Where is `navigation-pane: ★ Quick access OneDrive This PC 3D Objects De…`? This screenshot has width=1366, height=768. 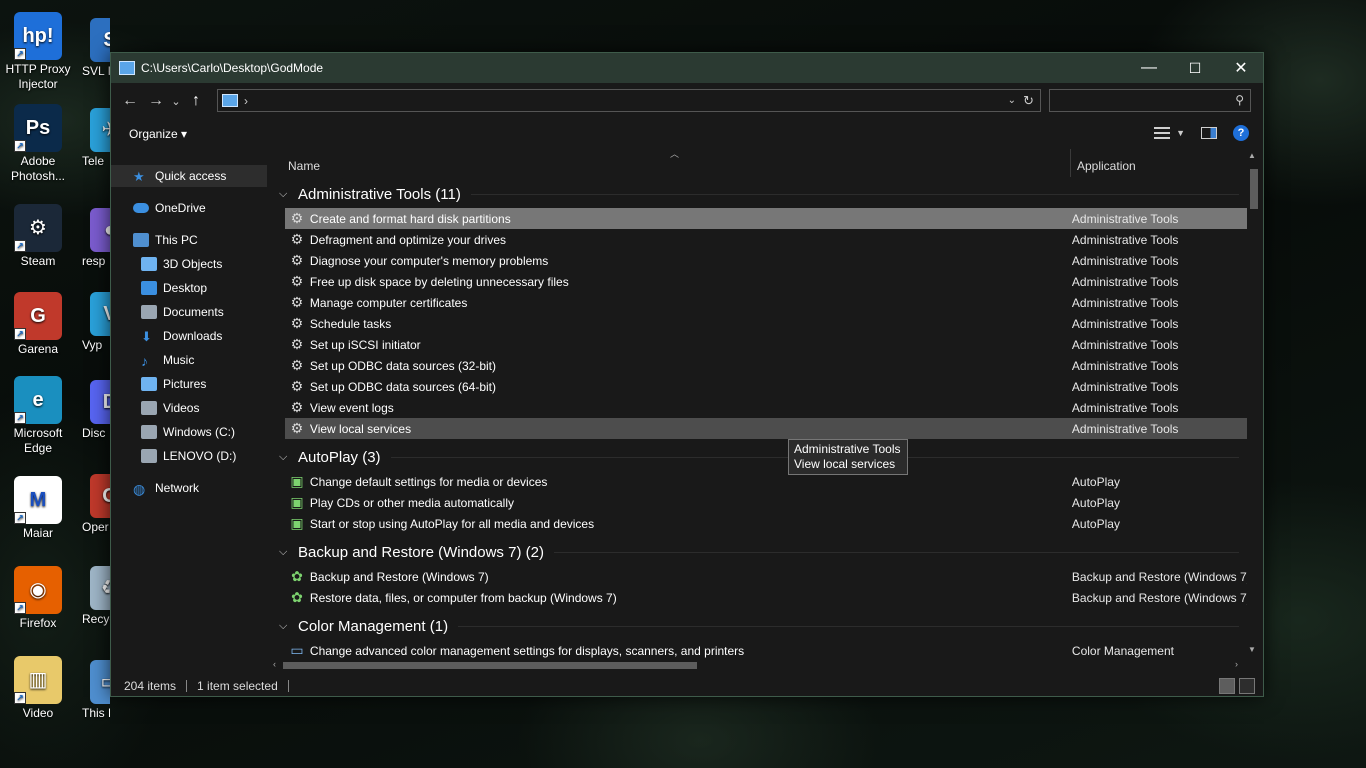
navigation-pane: ★ Quick access OneDrive This PC 3D Objects De… is located at coordinates (189, 411).